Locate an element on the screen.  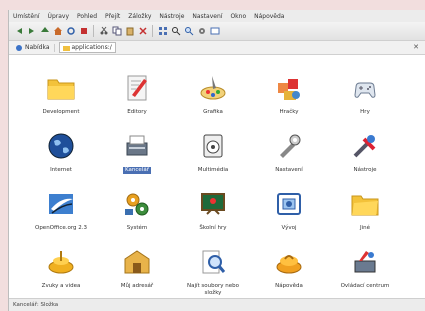
item-development: Development is located at coordinates (61, 100).